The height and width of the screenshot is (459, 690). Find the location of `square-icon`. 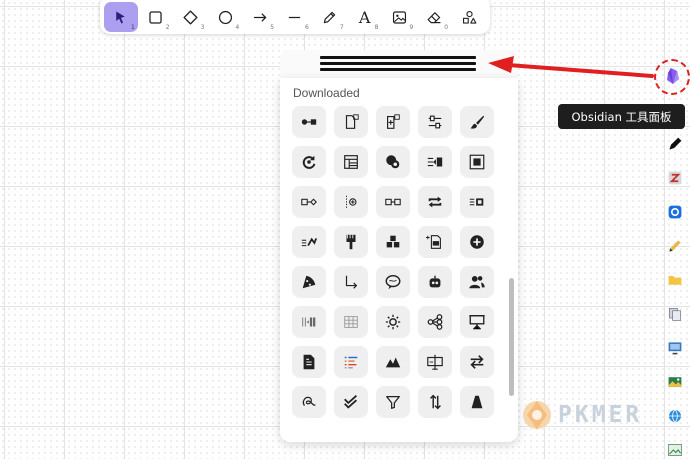

square-icon is located at coordinates (155, 17).